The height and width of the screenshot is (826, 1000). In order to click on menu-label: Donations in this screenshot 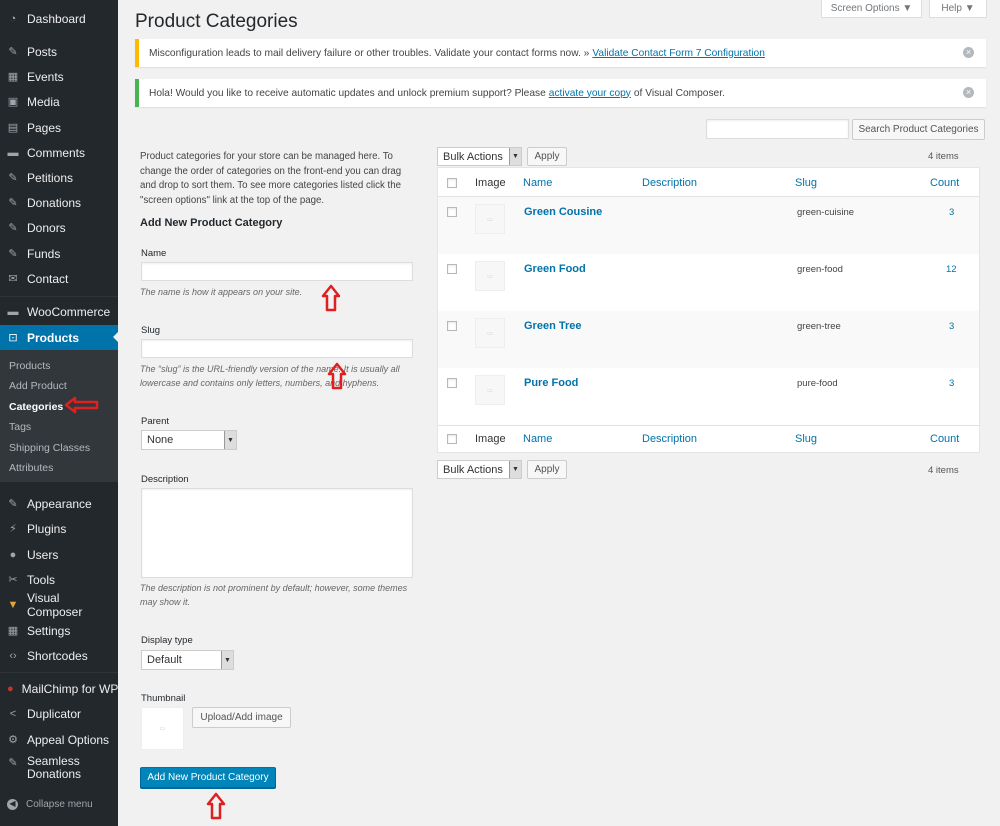, I will do `click(54, 203)`.